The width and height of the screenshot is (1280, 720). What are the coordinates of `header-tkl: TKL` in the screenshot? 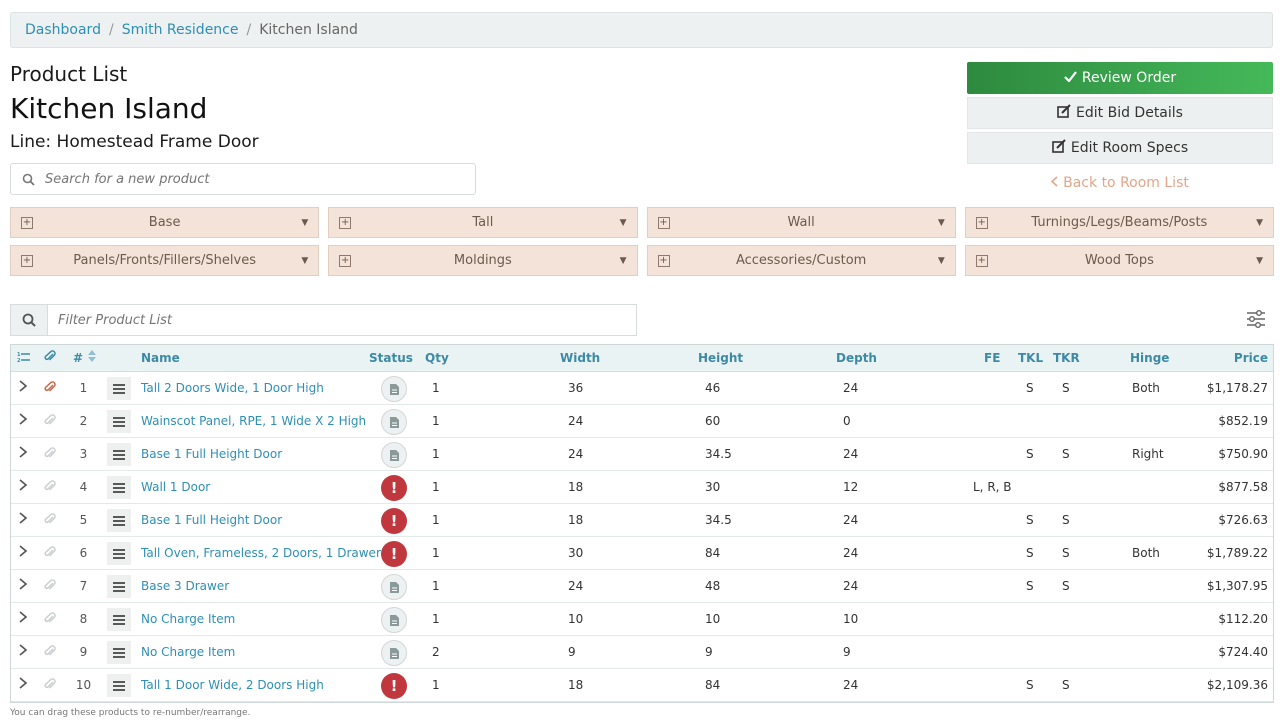 It's located at (1030, 358).